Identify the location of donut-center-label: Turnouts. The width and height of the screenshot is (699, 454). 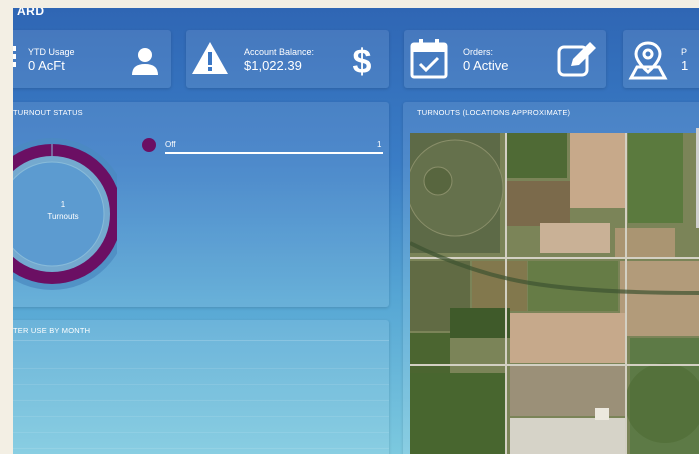
(63, 216).